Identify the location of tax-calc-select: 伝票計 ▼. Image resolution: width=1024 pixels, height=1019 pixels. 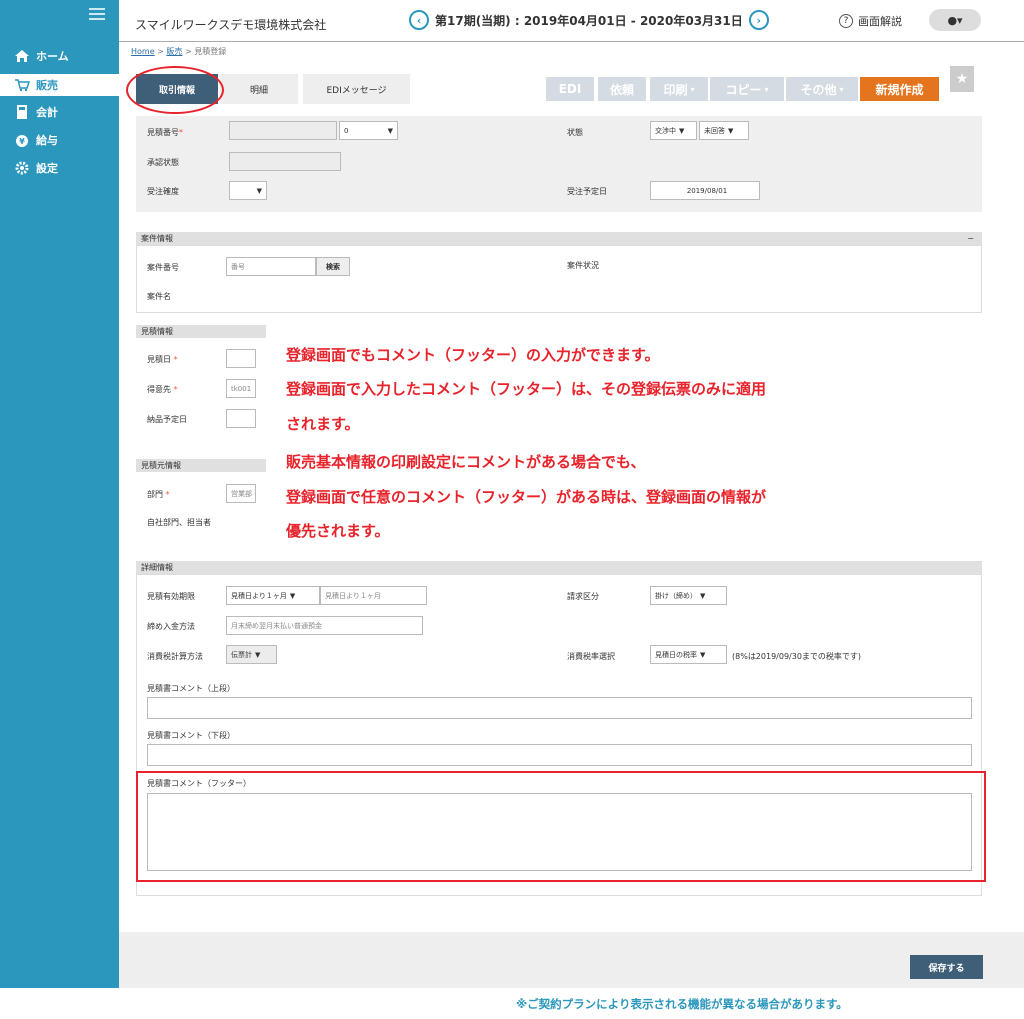
(251, 654).